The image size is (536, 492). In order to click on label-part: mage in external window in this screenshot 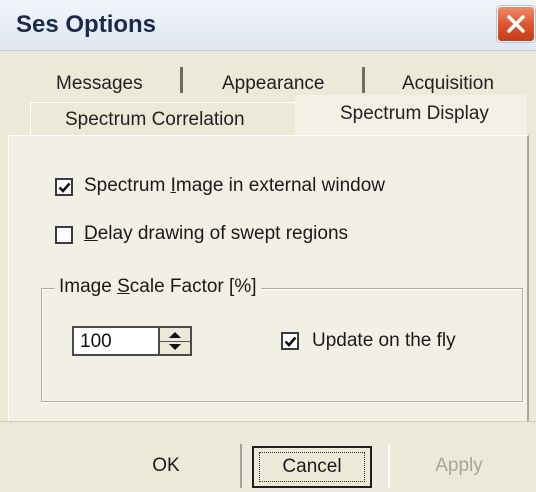, I will do `click(280, 185)`.